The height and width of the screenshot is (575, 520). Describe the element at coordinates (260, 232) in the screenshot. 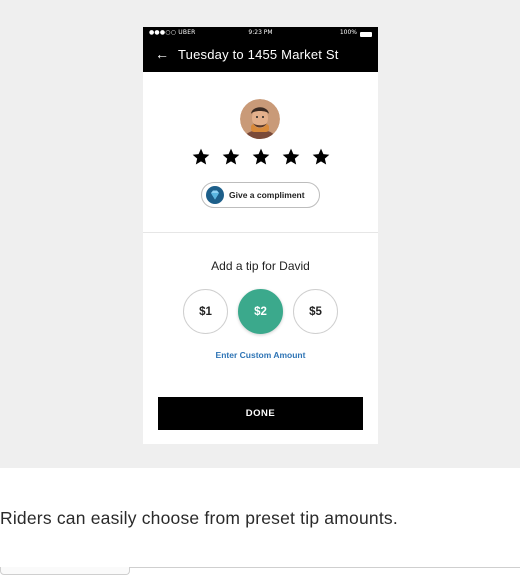

I see `section-divider` at that location.